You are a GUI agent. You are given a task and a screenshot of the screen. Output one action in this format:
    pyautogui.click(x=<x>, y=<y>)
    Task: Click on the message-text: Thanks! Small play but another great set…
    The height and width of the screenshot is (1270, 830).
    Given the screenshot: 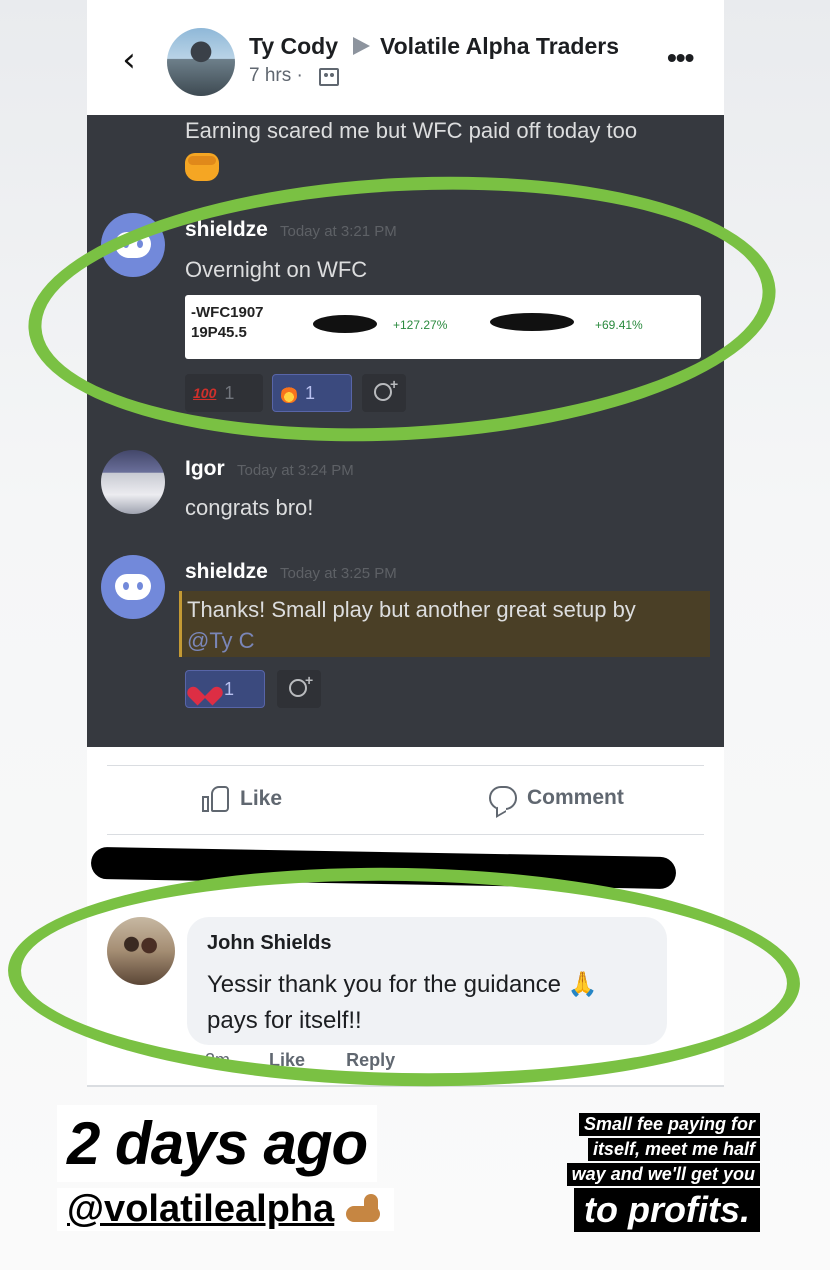 What is the action you would take?
    pyautogui.click(x=411, y=609)
    